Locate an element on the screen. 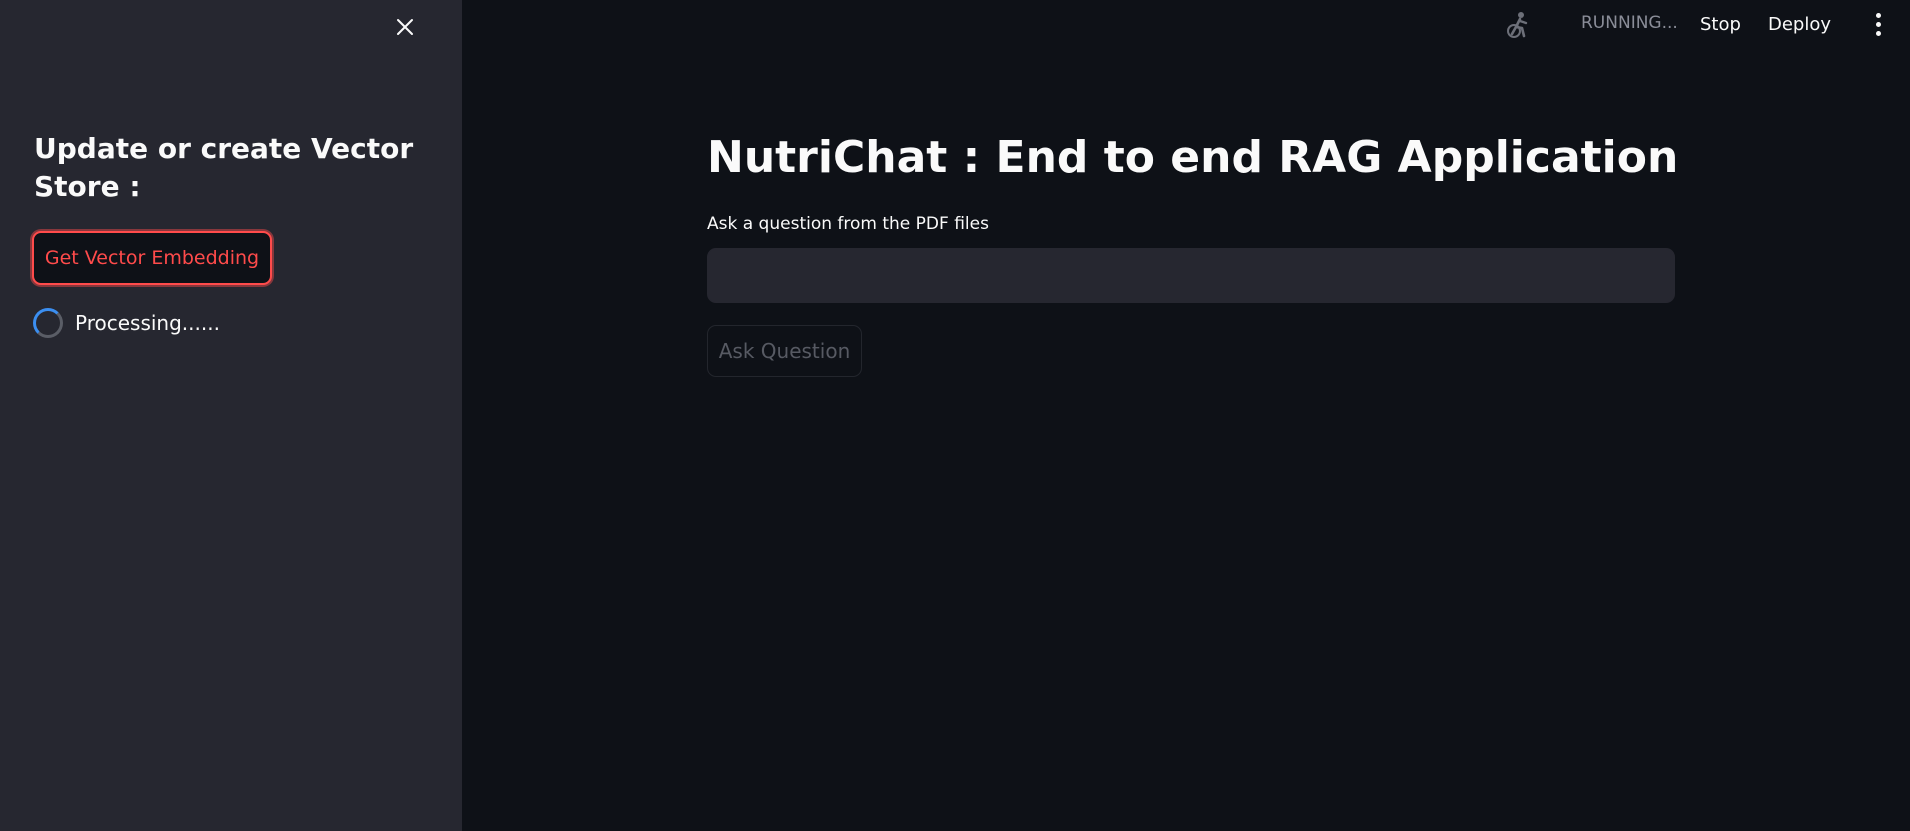 This screenshot has height=831, width=1910. close-sidebar-button is located at coordinates (405, 27).